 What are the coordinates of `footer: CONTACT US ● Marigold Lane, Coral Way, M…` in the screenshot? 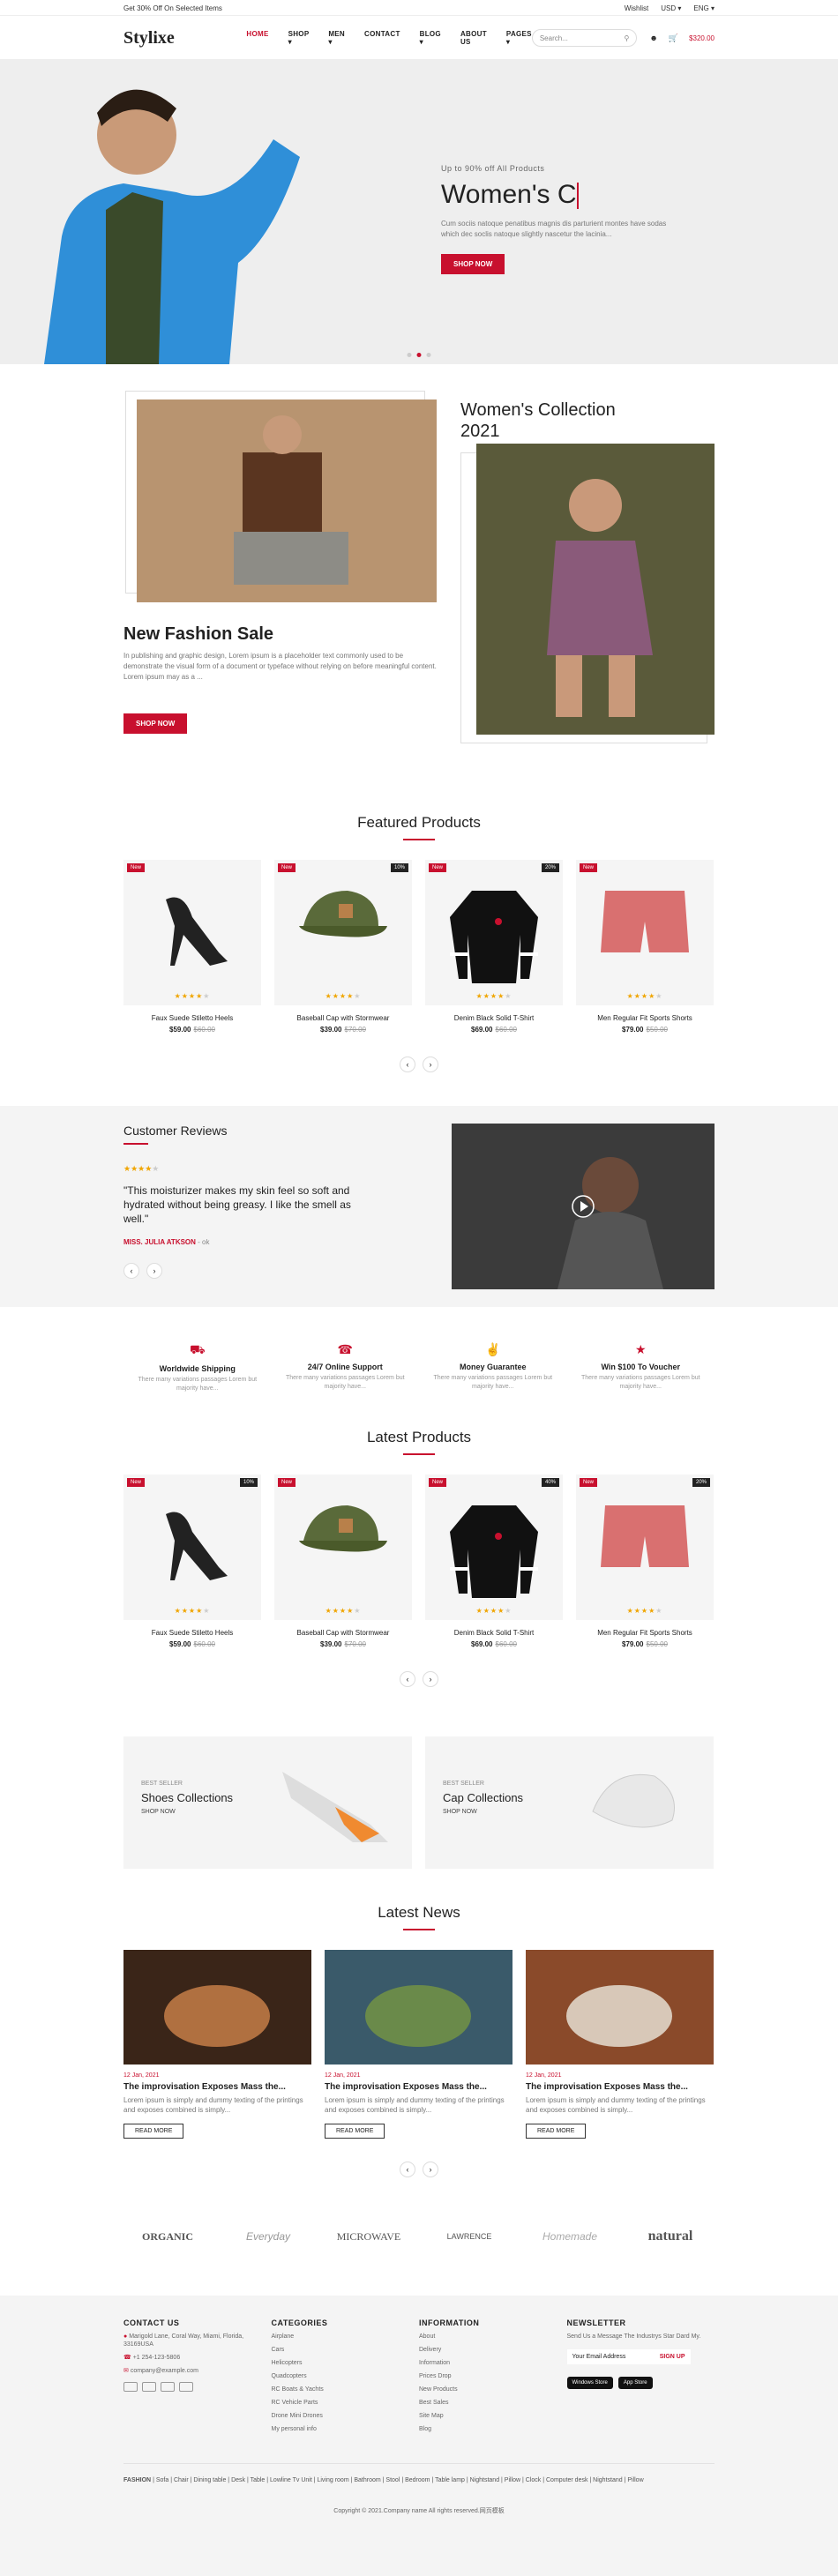 It's located at (419, 2436).